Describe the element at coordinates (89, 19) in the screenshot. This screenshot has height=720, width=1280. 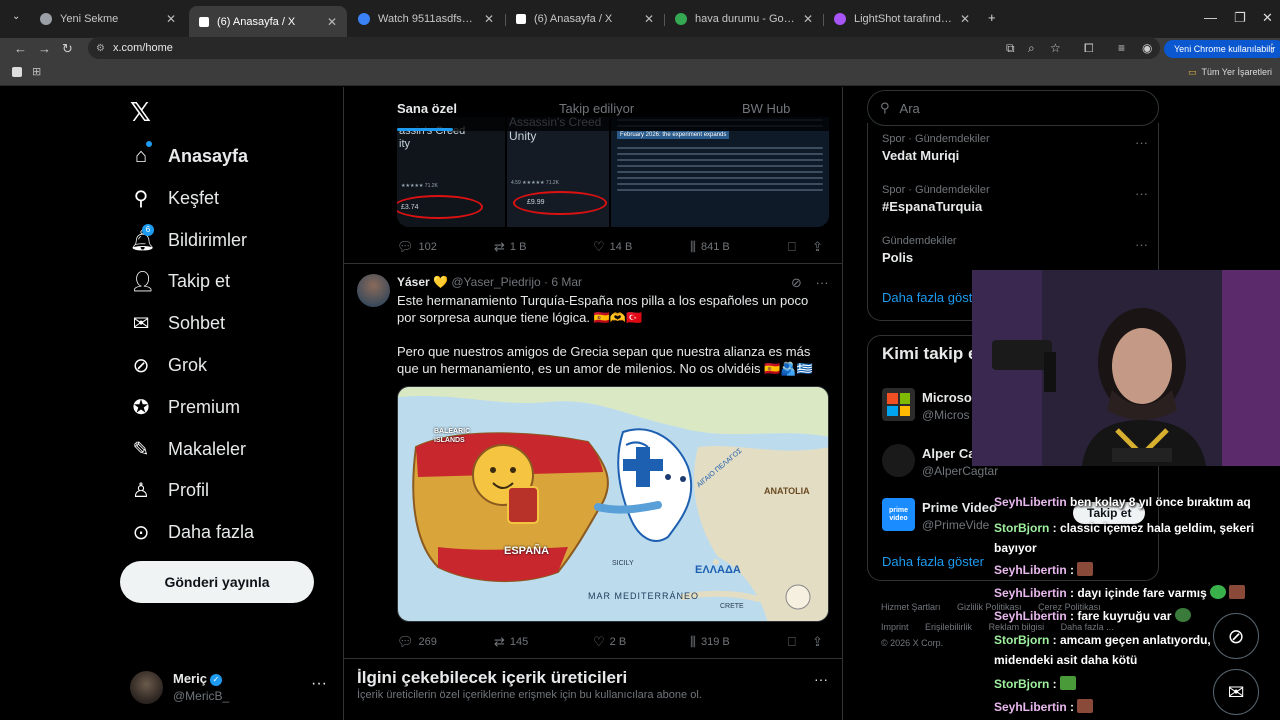
I see `tab-title: Yeni Sekme` at that location.